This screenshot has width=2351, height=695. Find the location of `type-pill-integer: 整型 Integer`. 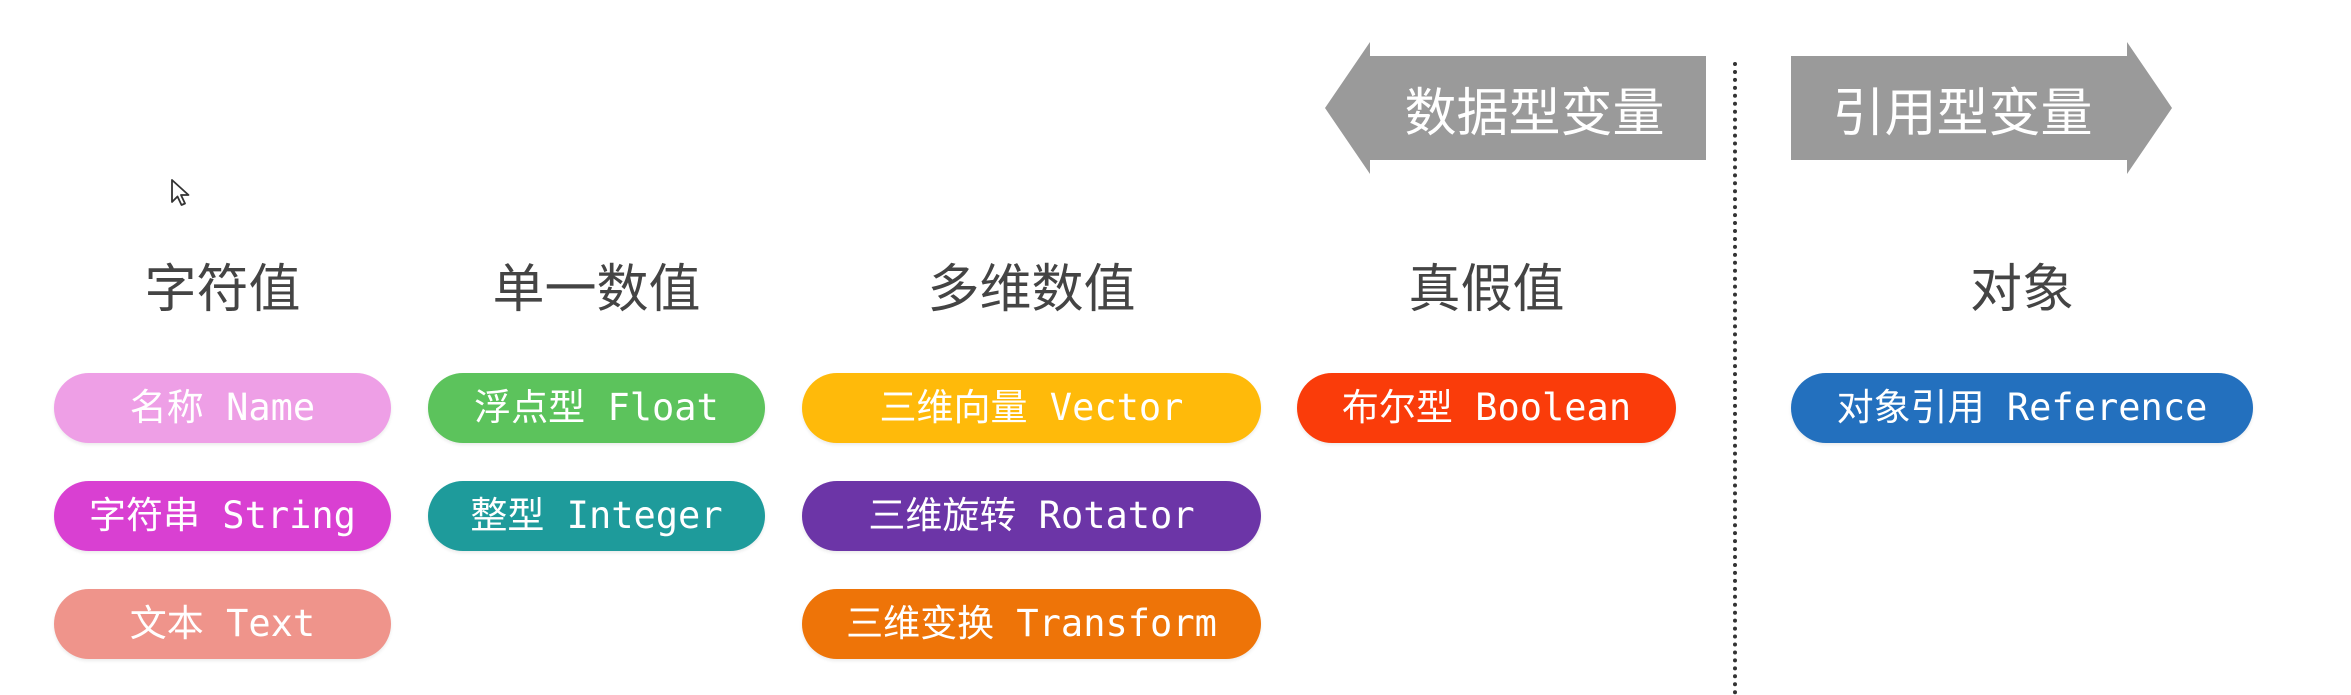

type-pill-integer: 整型 Integer is located at coordinates (596, 516).